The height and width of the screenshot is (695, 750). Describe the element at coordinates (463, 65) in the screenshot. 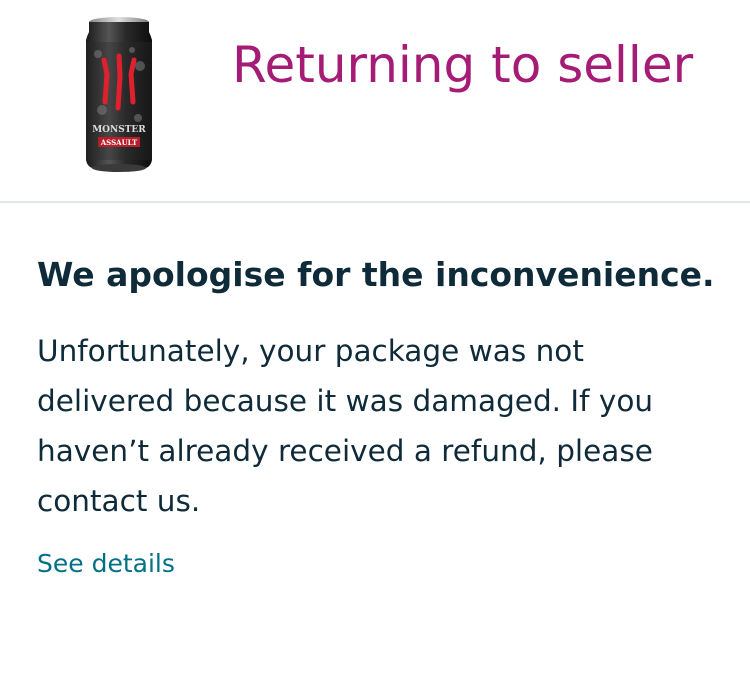

I see `shipment-status-title: Returning to seller` at that location.